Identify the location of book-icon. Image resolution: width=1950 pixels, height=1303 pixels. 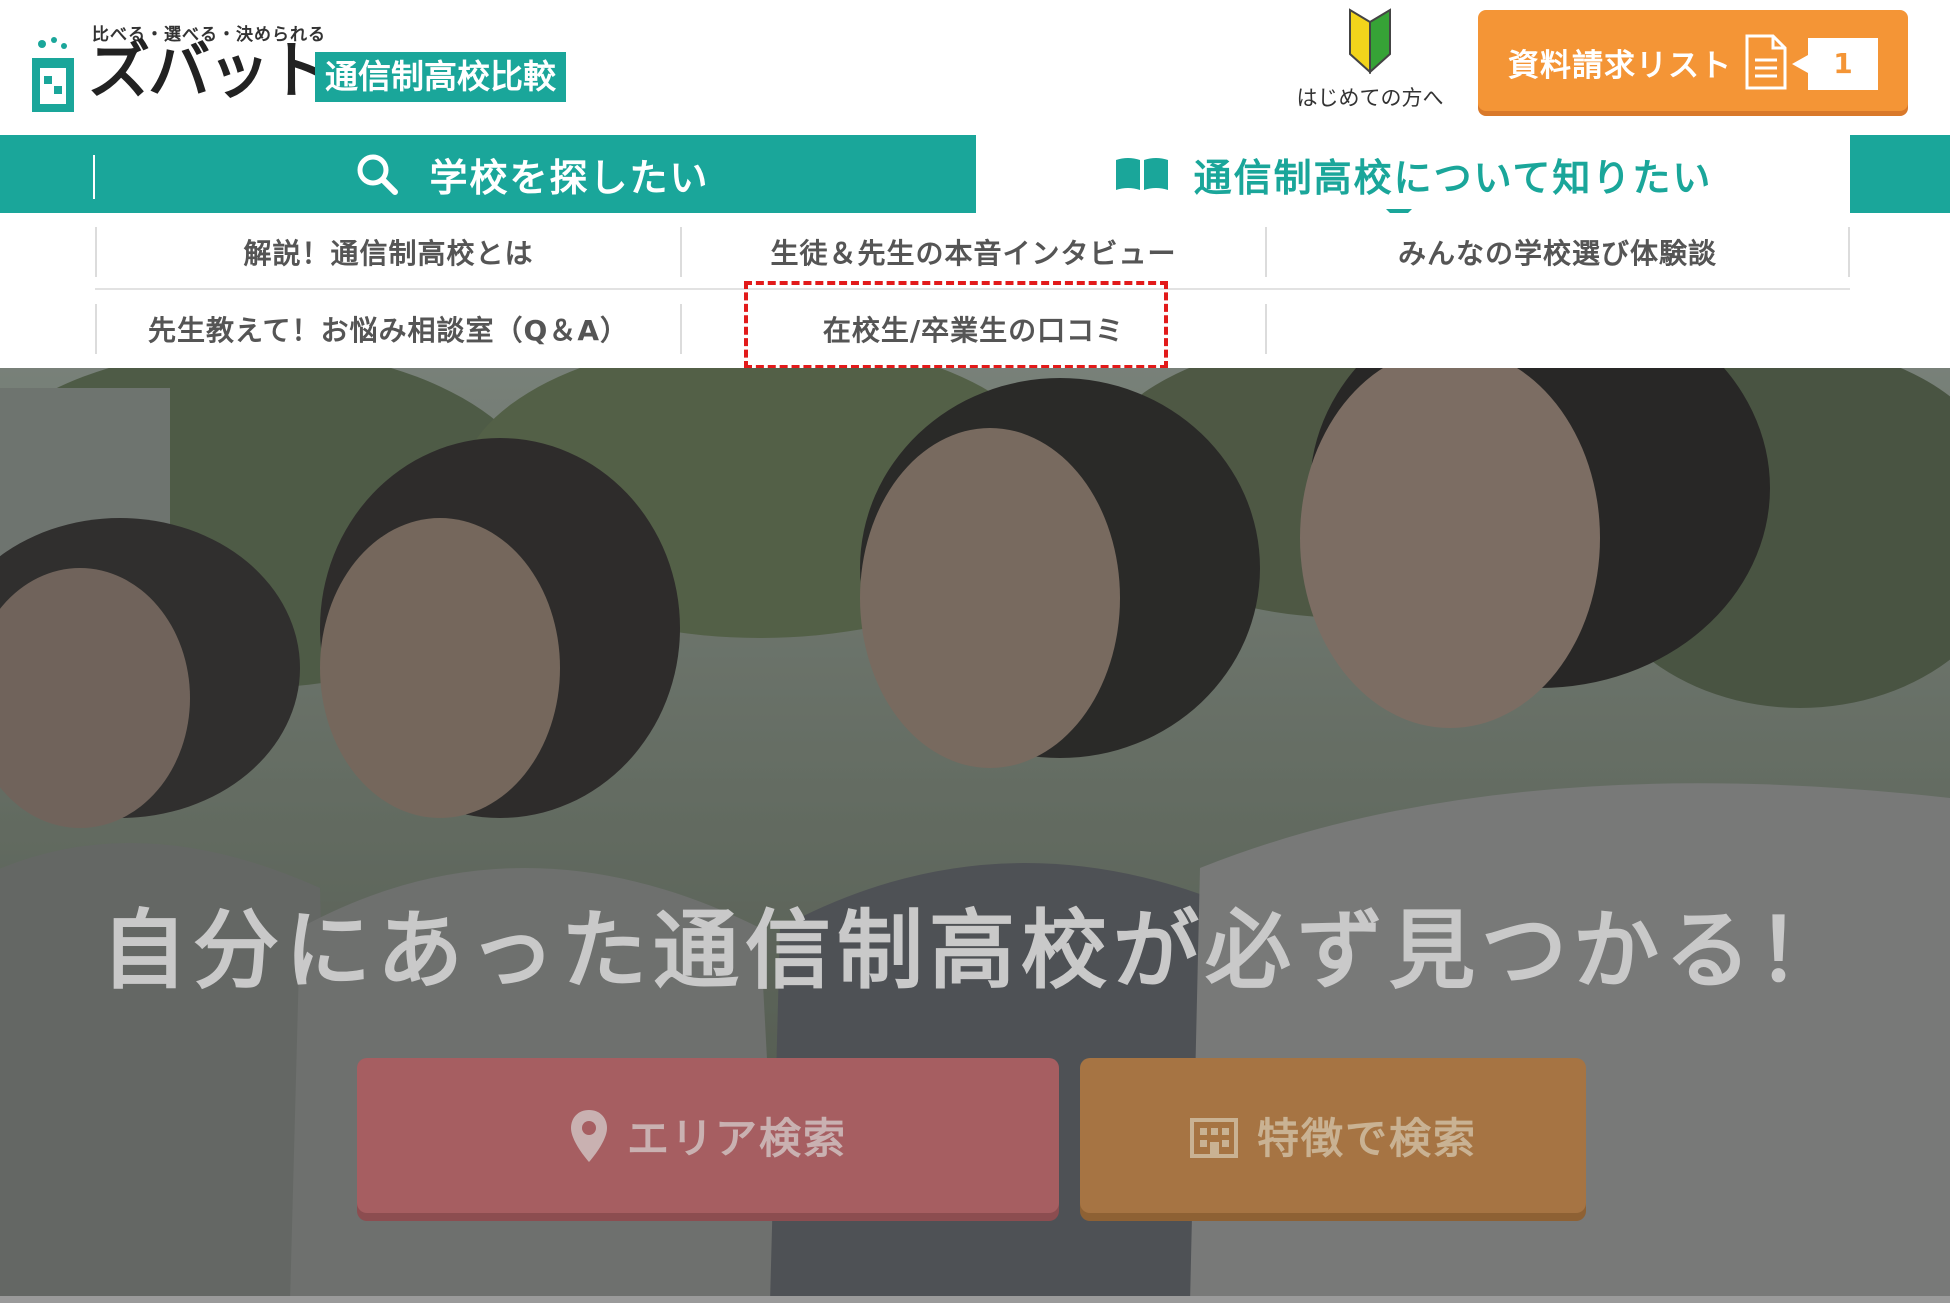
(1141, 174).